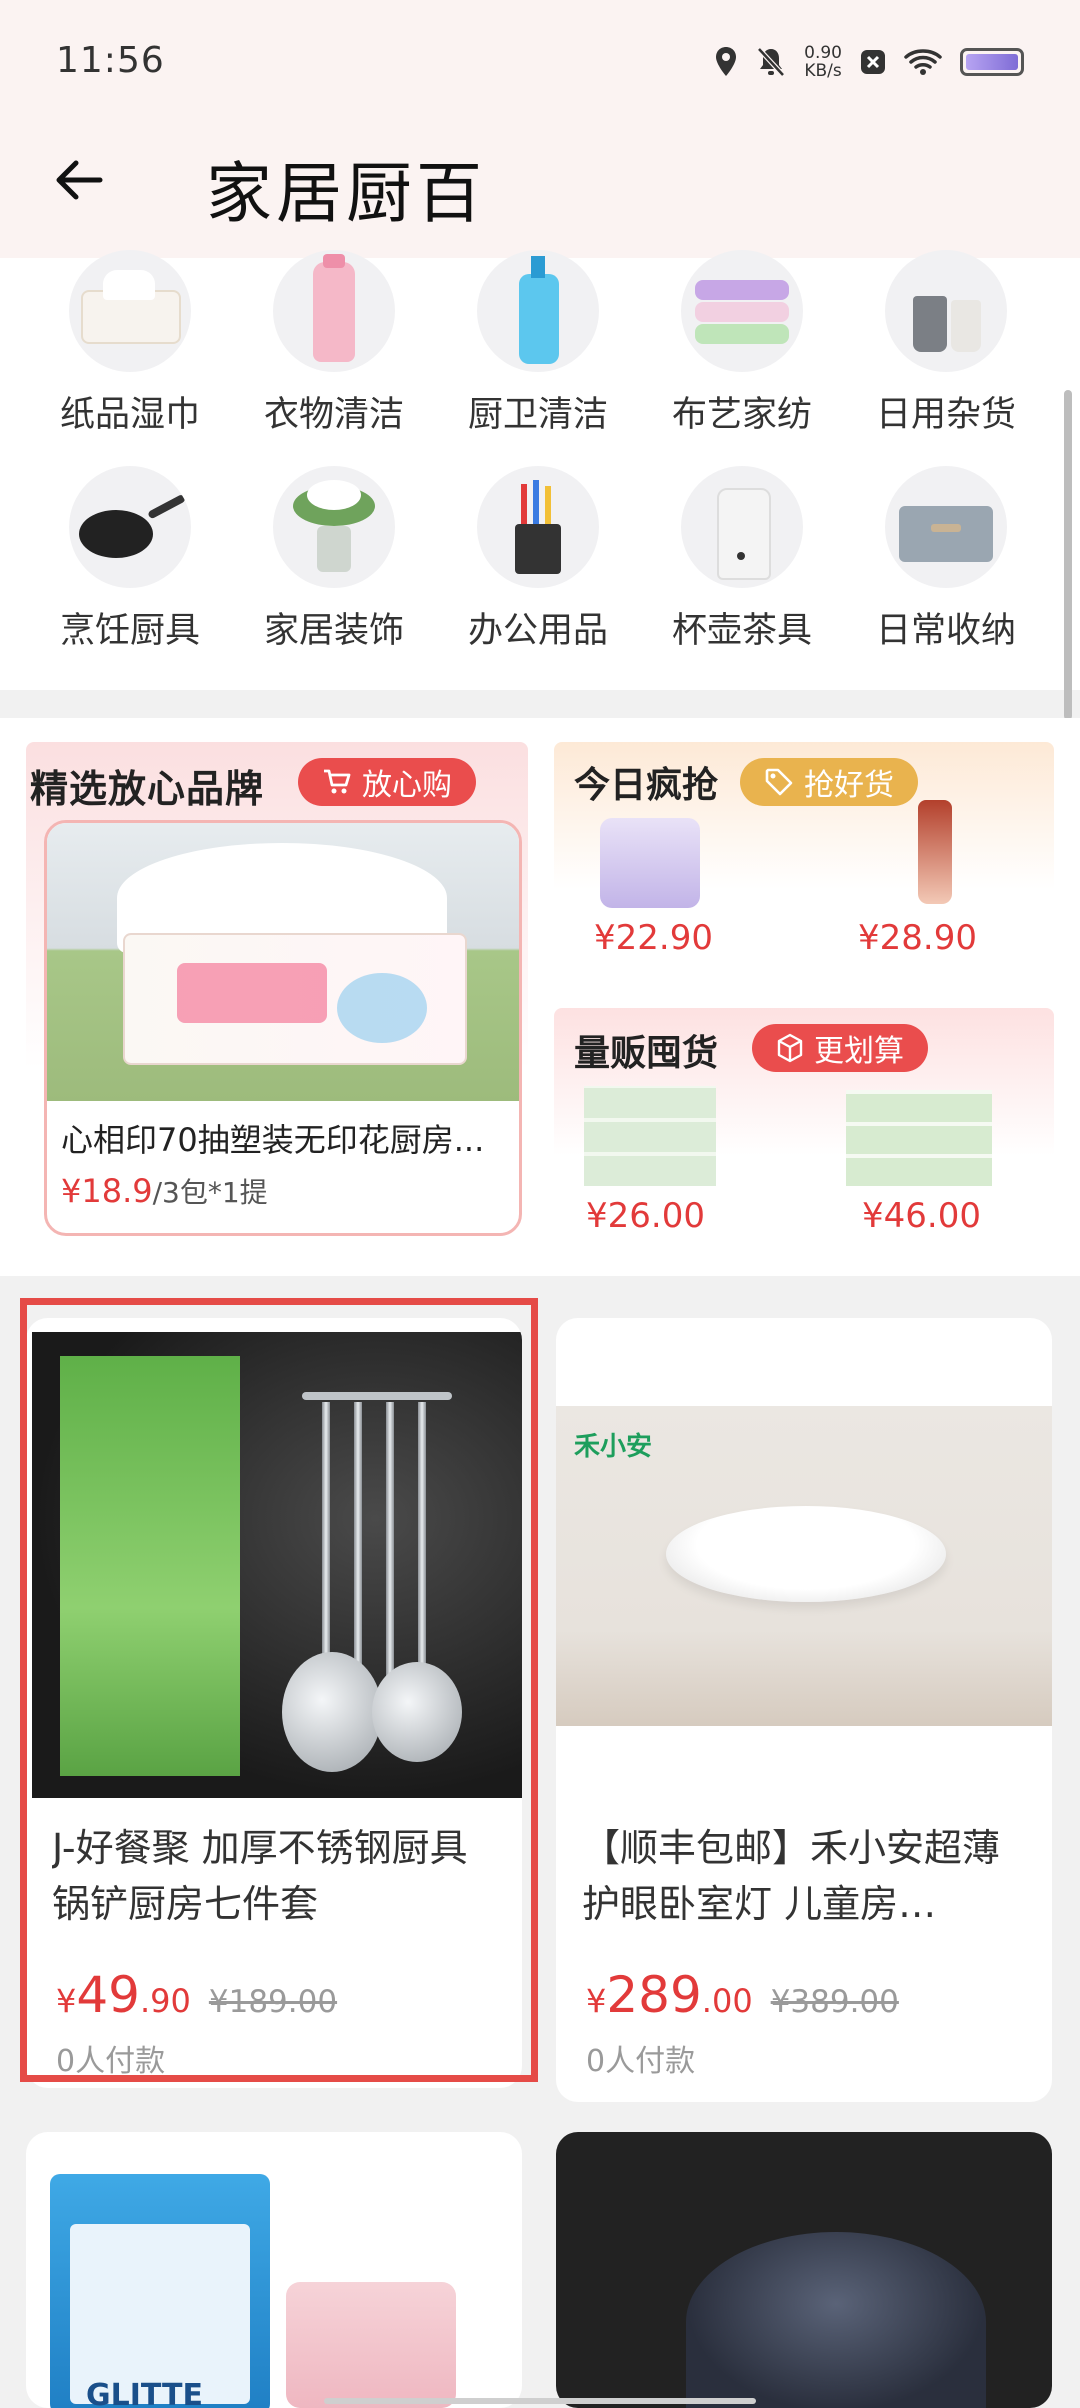 This screenshot has width=1080, height=2408. I want to click on today-badge: 抢好货, so click(829, 782).